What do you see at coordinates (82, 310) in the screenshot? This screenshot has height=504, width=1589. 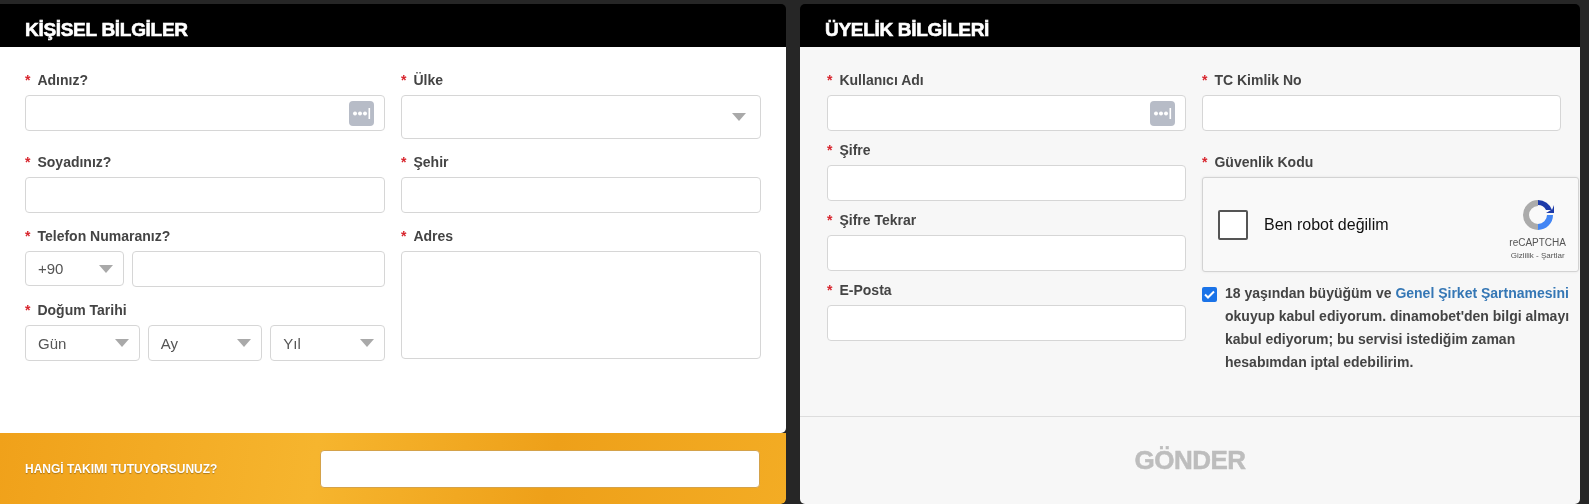 I see `field-label: Doğum Tarihi` at bounding box center [82, 310].